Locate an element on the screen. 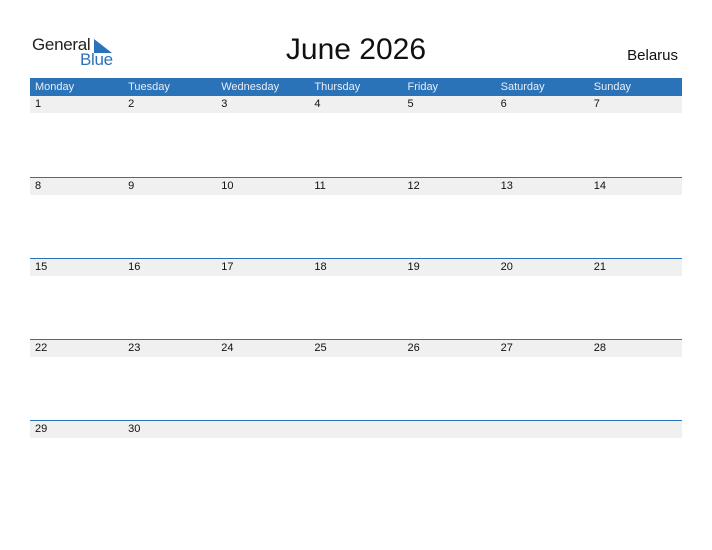 The height and width of the screenshot is (550, 712). calendar-title: June 2026 is located at coordinates (356, 49).